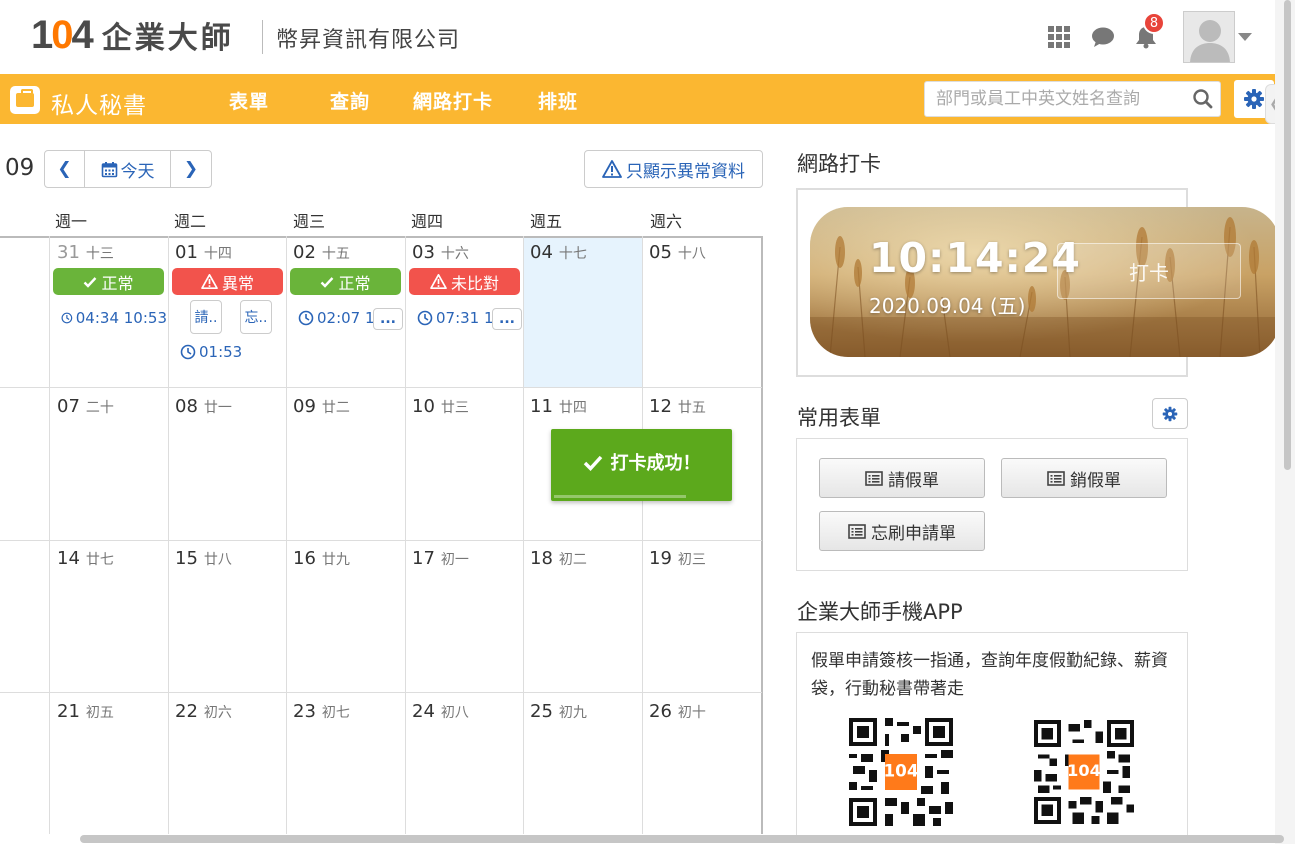 This screenshot has height=844, width=1295. What do you see at coordinates (440, 711) in the screenshot?
I see `day-cell: 24 初八` at bounding box center [440, 711].